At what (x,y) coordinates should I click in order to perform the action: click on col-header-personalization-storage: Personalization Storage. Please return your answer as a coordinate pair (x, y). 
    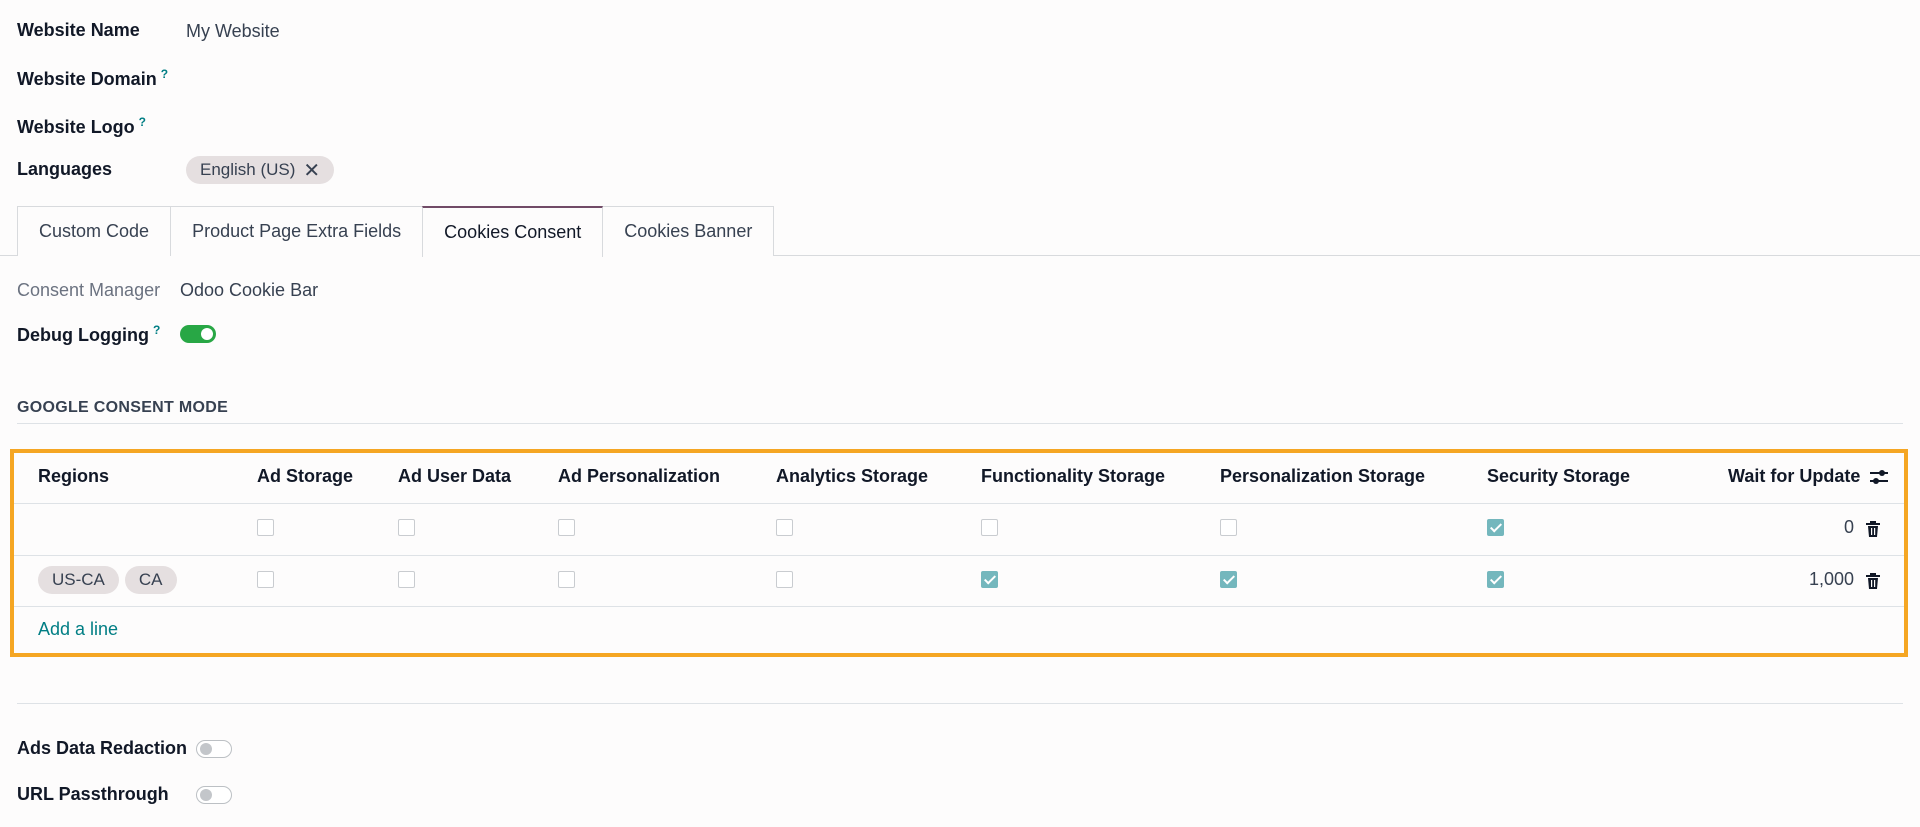
    Looking at the image, I should click on (1322, 476).